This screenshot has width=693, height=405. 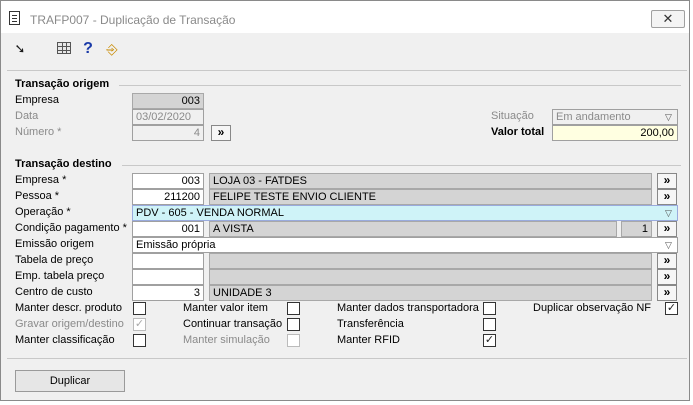 What do you see at coordinates (88, 49) in the screenshot?
I see `help-icon: ?` at bounding box center [88, 49].